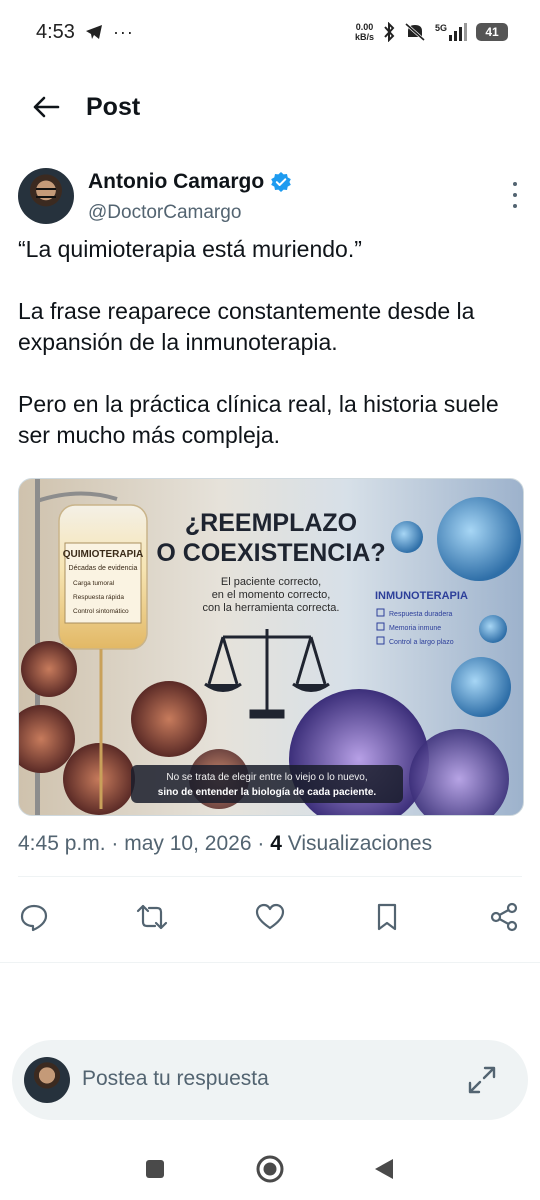 This screenshot has height=1200, width=540. What do you see at coordinates (364, 27) in the screenshot?
I see `speed-value: 0.00` at bounding box center [364, 27].